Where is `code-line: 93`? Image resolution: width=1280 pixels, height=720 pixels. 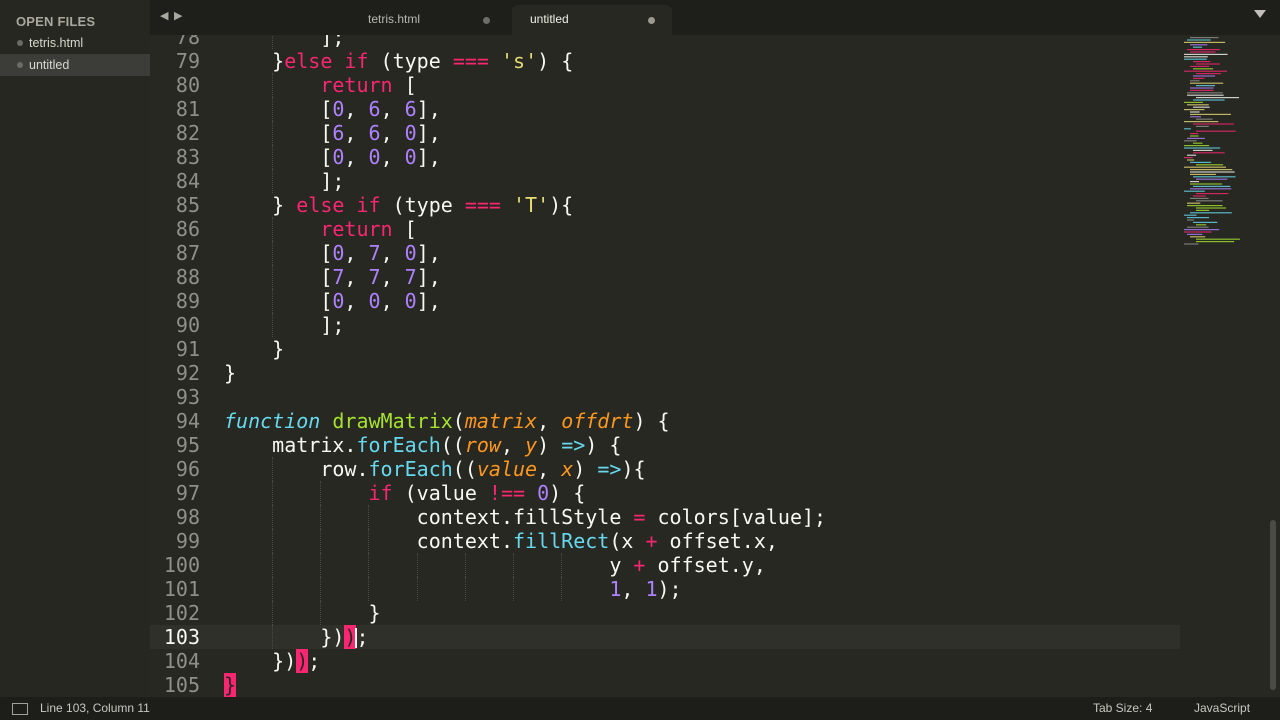 code-line: 93 is located at coordinates (665, 397).